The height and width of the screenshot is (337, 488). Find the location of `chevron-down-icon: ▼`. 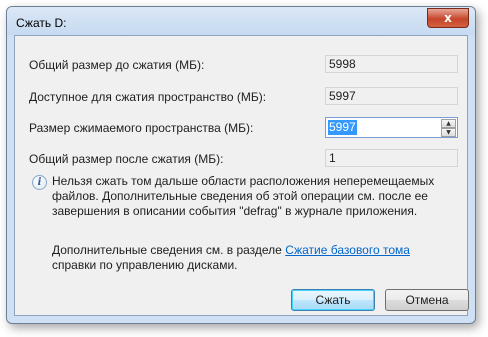

chevron-down-icon: ▼ is located at coordinates (448, 132).